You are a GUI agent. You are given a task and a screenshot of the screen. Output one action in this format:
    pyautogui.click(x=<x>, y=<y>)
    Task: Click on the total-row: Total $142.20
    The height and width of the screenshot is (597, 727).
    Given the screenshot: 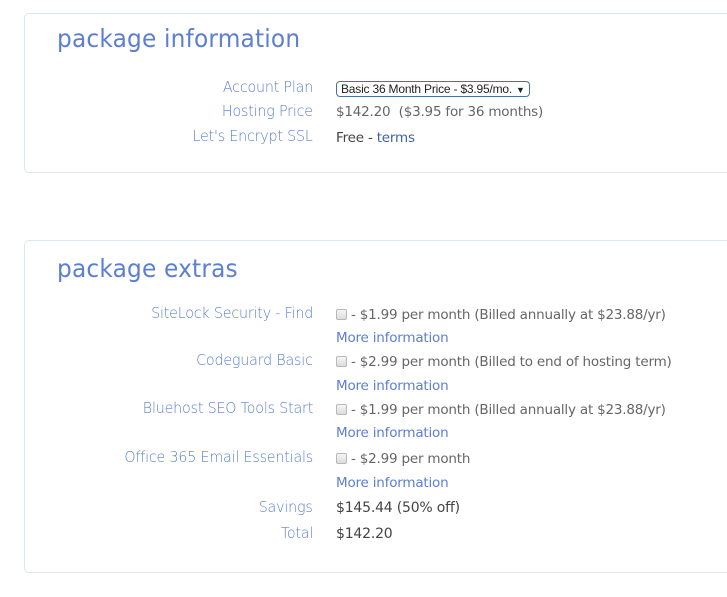 What is the action you would take?
    pyautogui.click(x=375, y=535)
    